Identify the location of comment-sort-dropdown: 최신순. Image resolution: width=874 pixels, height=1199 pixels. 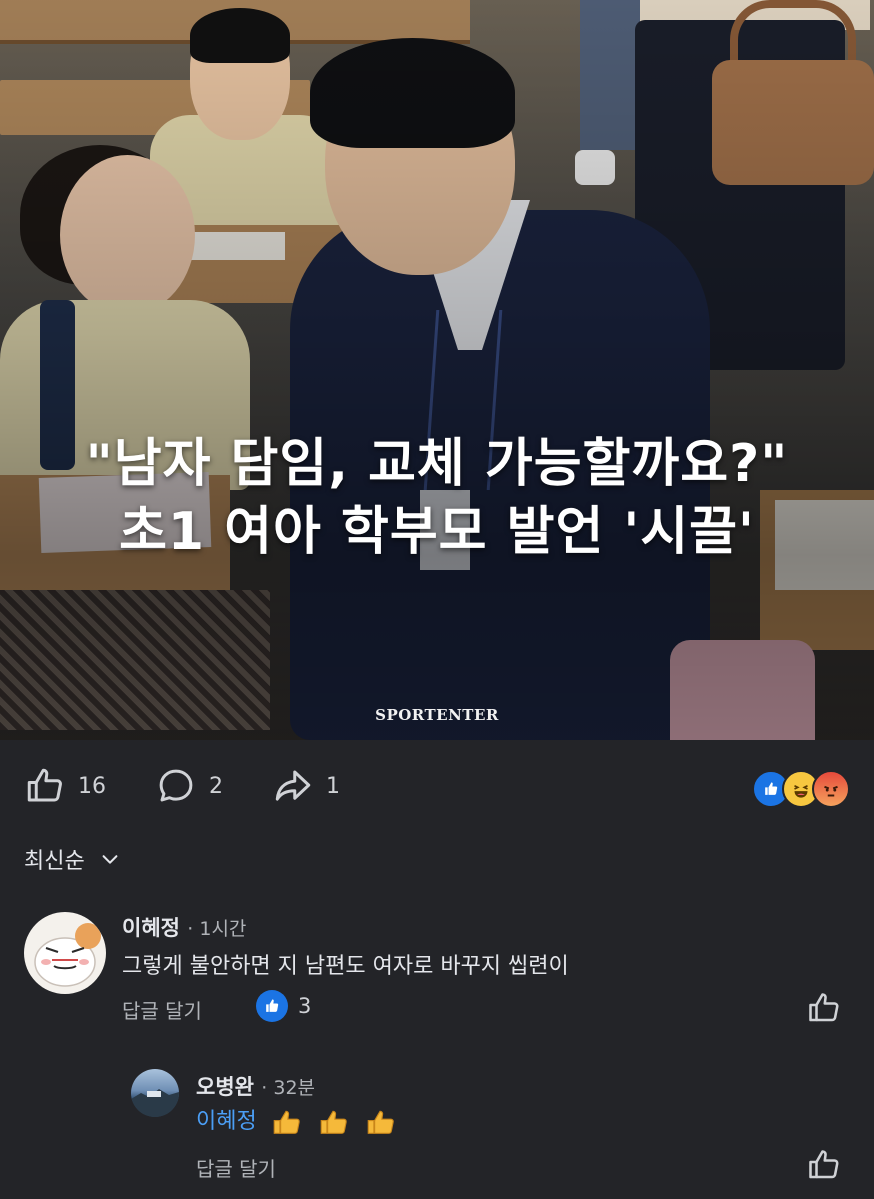
(72, 859).